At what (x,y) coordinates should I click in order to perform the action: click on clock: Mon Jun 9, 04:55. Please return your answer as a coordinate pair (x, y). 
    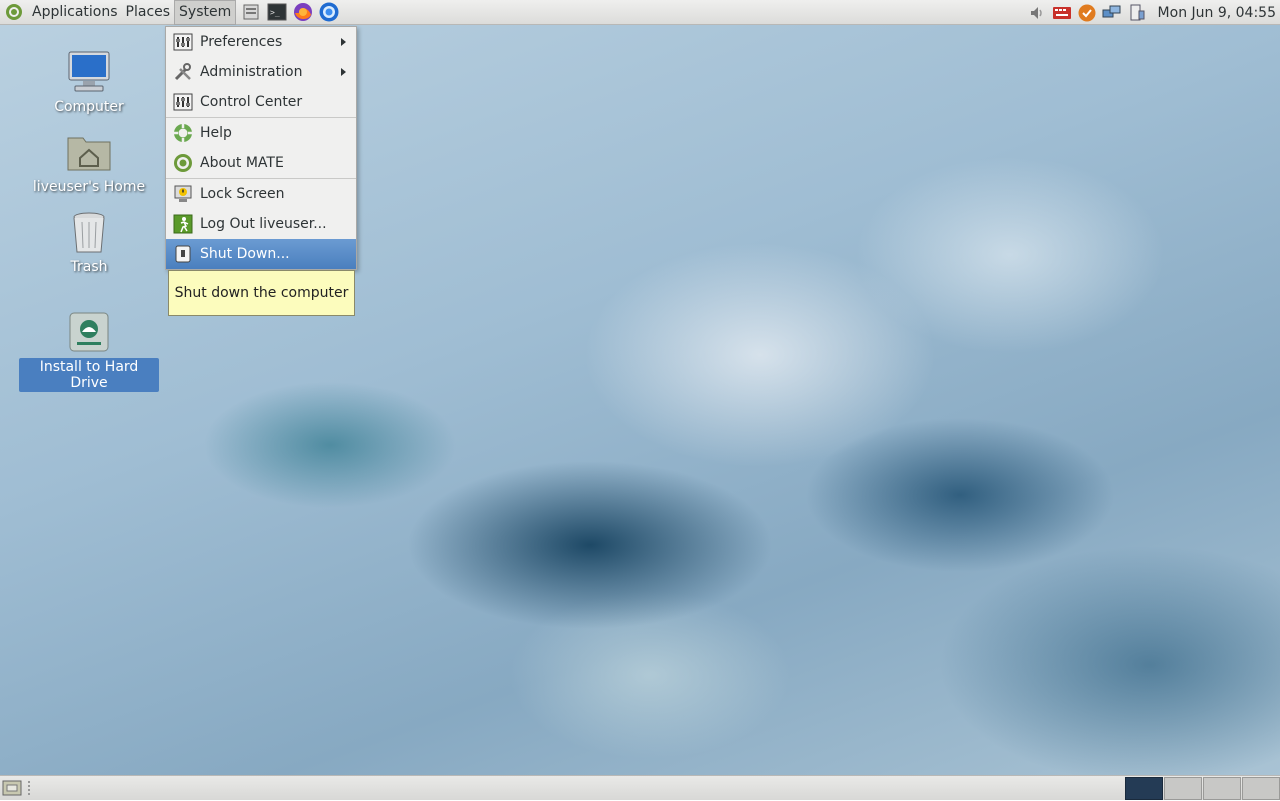
    Looking at the image, I should click on (1217, 13).